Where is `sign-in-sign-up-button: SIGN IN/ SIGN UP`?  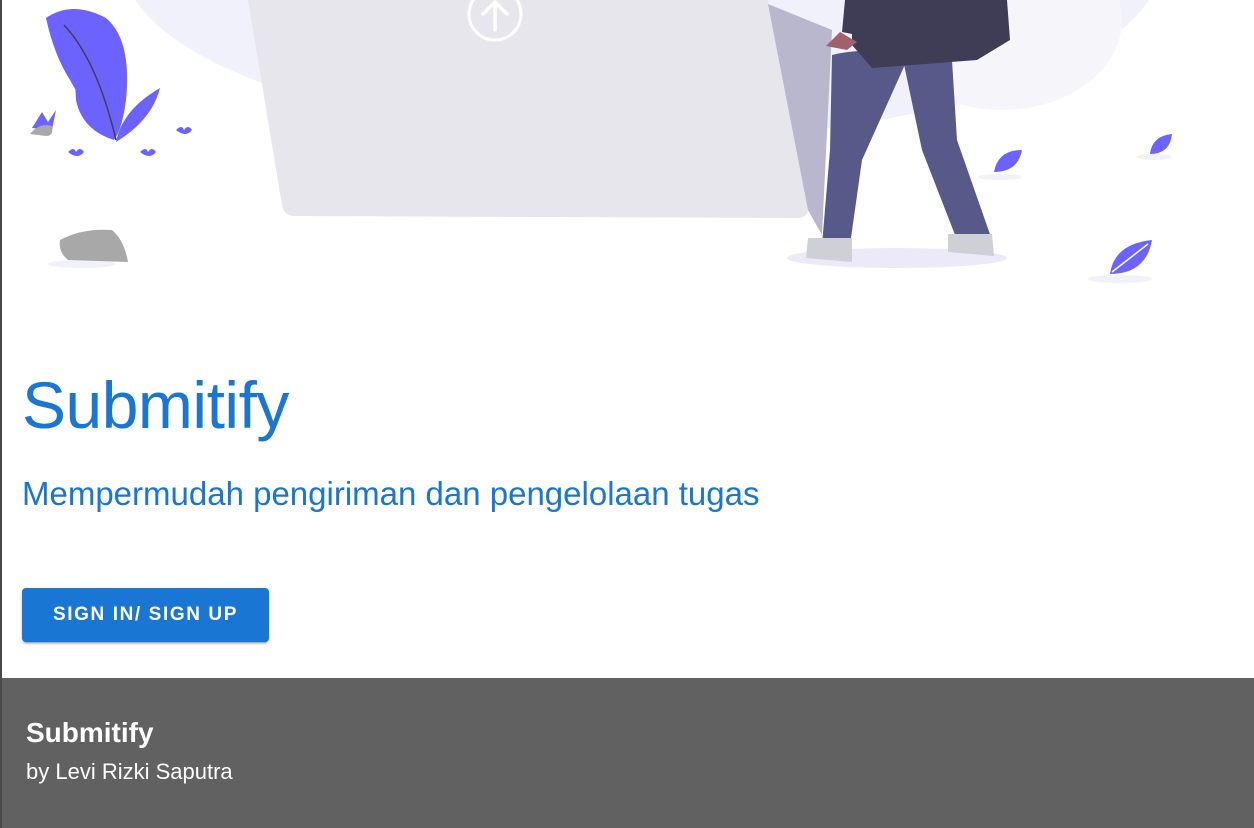
sign-in-sign-up-button: SIGN IN/ SIGN UP is located at coordinates (145, 615).